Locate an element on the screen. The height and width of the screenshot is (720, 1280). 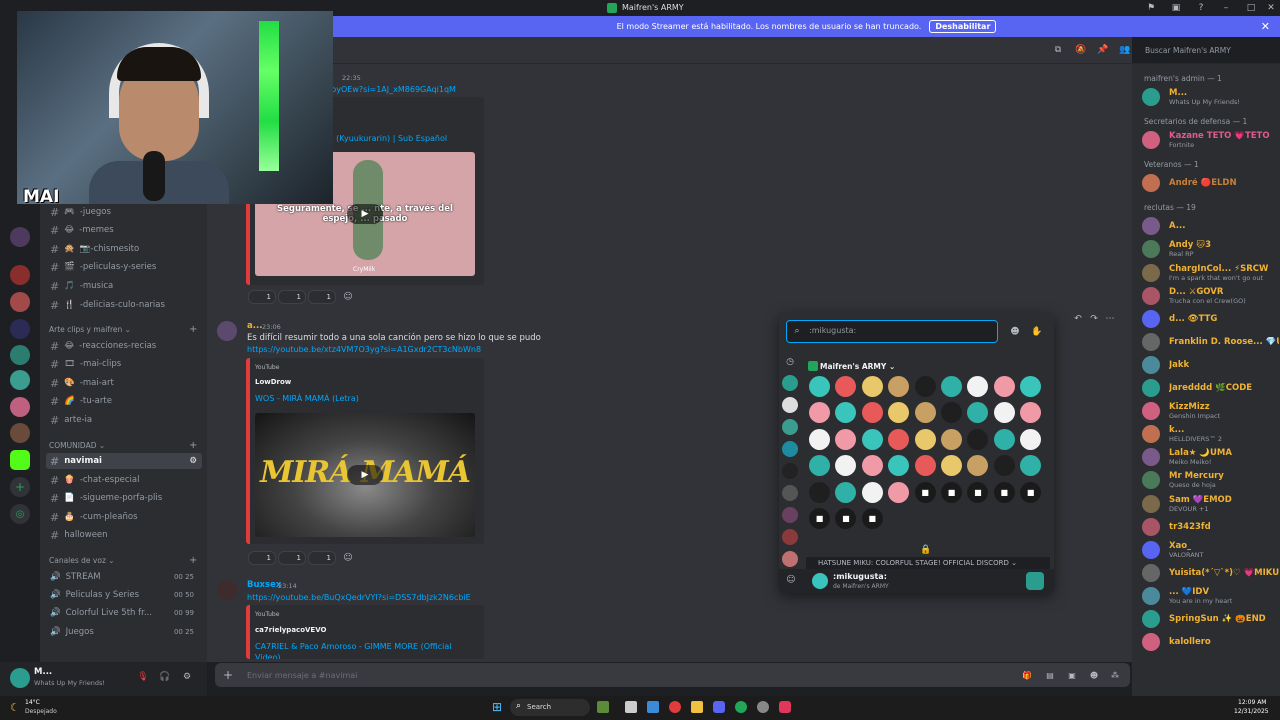
add-reaction-icon: ☺ is located at coordinates (348, 297).